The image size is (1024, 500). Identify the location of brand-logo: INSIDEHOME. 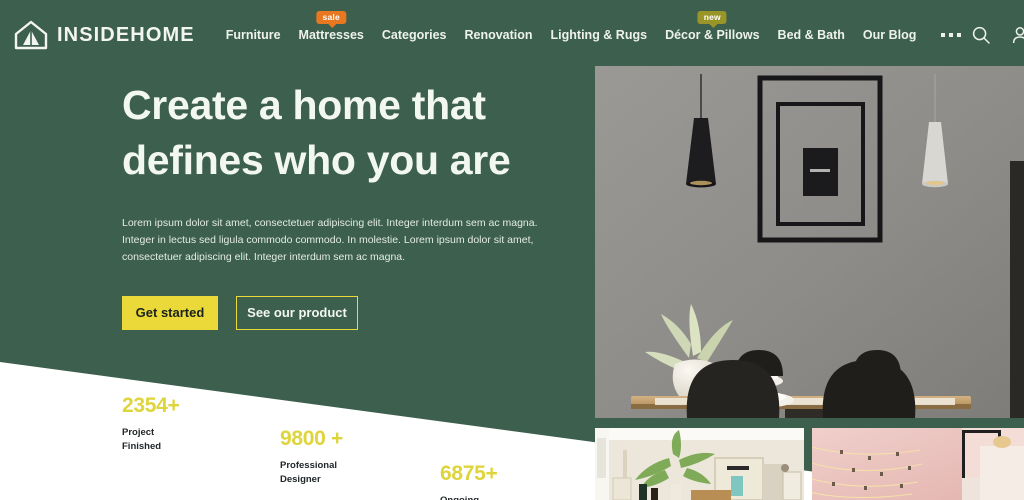
(104, 35).